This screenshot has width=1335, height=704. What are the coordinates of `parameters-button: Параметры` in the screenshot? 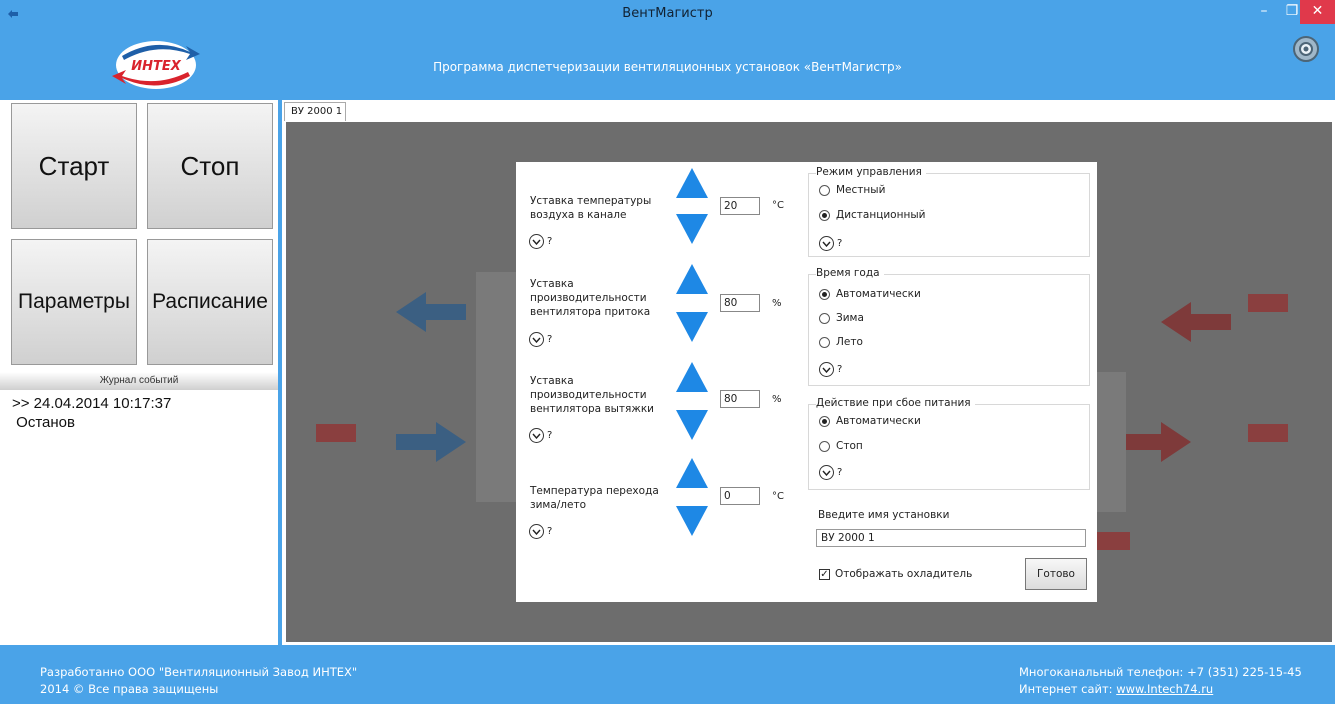 It's located at (74, 302).